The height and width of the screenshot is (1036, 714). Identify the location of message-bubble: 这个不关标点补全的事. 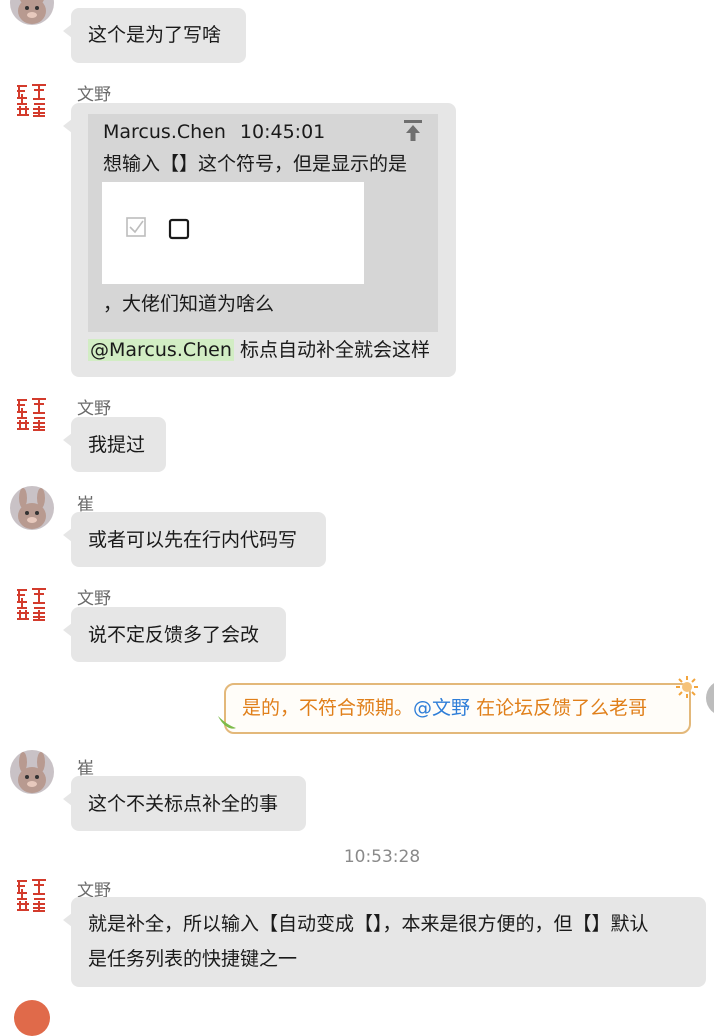
(184, 803).